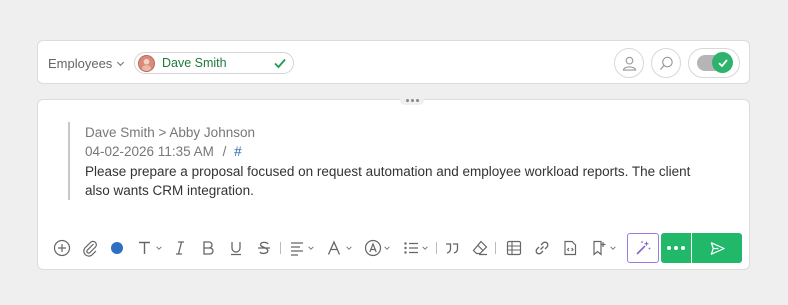 The width and height of the screenshot is (788, 305). Describe the element at coordinates (372, 248) in the screenshot. I see `font-color-icon` at that location.